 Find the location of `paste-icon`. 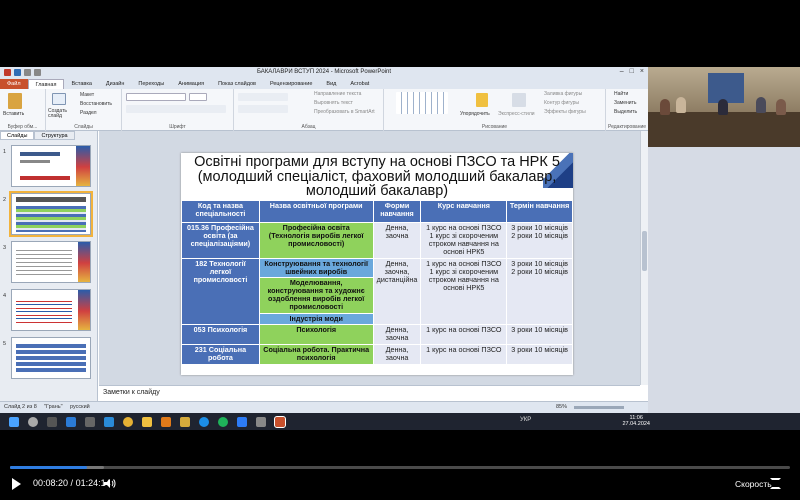

paste-icon is located at coordinates (15, 101).